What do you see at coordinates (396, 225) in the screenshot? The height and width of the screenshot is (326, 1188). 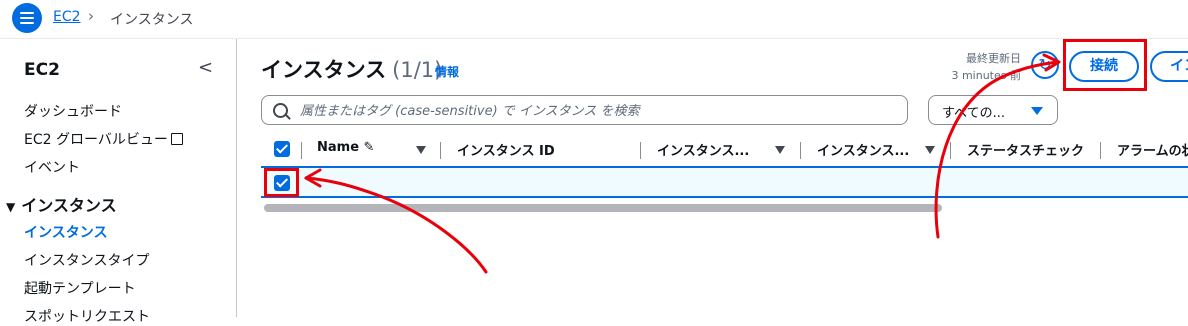 I see `annotation-arrow-to-checkbox` at bounding box center [396, 225].